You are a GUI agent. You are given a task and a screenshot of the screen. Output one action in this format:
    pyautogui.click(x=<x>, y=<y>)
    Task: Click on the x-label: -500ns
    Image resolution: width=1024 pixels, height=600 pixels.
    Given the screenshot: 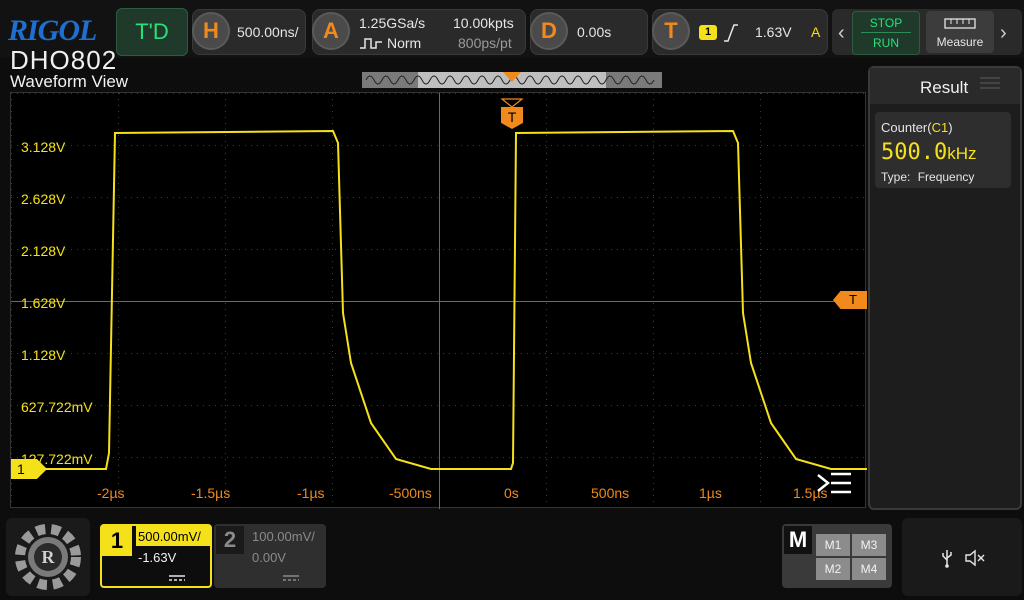 What is the action you would take?
    pyautogui.click(x=410, y=493)
    